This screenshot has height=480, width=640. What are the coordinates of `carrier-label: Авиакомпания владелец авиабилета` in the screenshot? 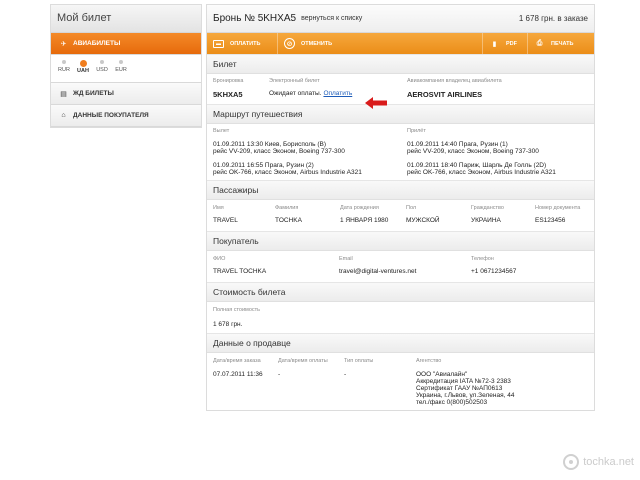 It's located at (454, 81).